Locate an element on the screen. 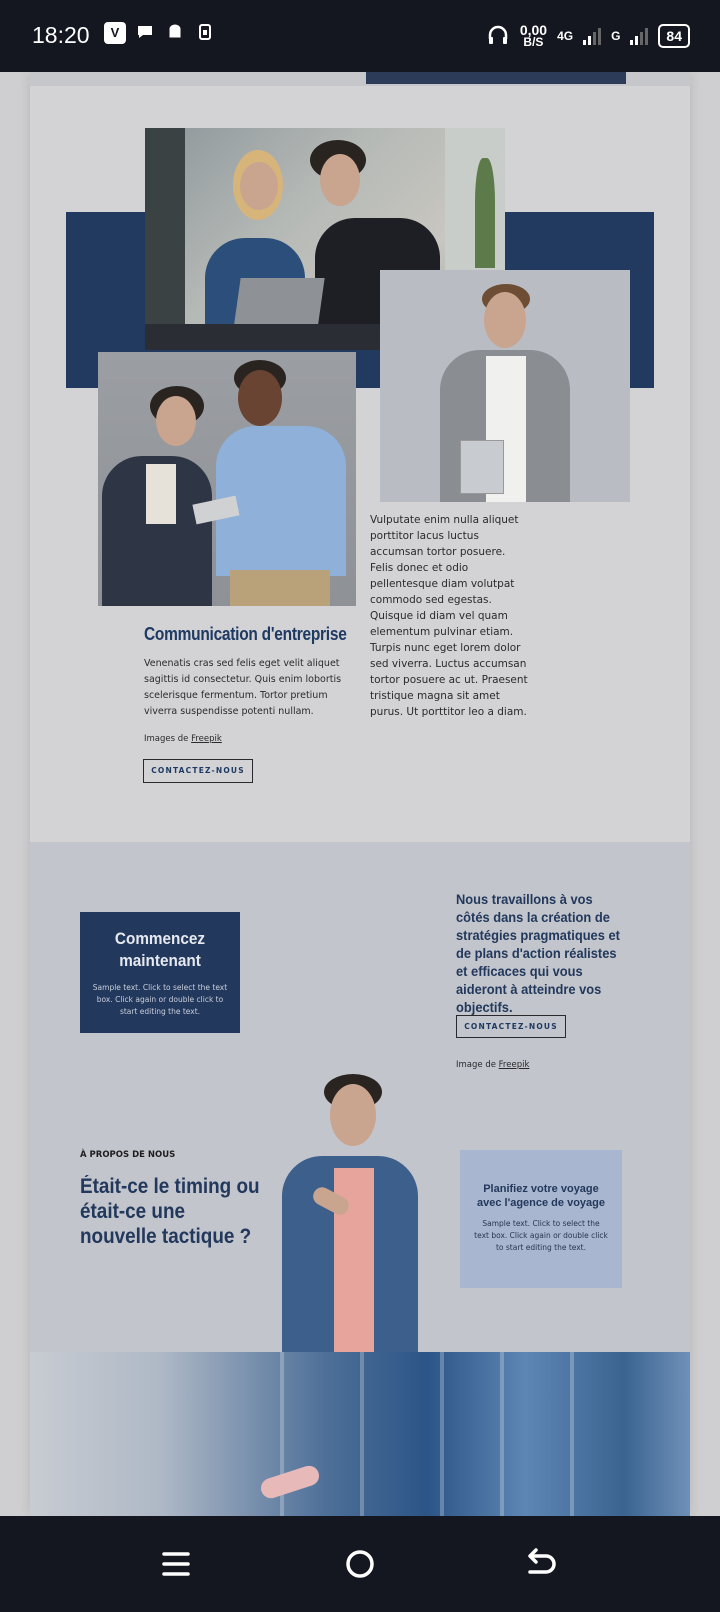  about-label: À PROPOS DE NOUS is located at coordinates (128, 1155).